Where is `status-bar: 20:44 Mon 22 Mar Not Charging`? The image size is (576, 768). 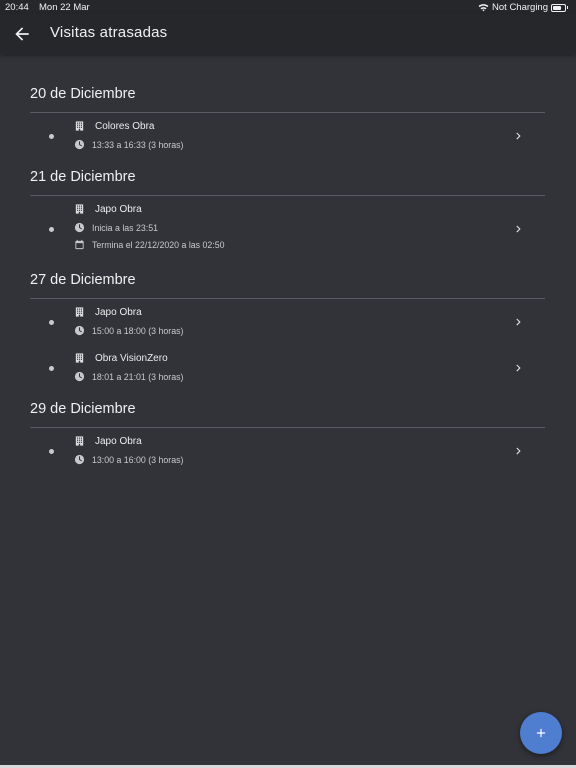 status-bar: 20:44 Mon 22 Mar Not Charging is located at coordinates (288, 7).